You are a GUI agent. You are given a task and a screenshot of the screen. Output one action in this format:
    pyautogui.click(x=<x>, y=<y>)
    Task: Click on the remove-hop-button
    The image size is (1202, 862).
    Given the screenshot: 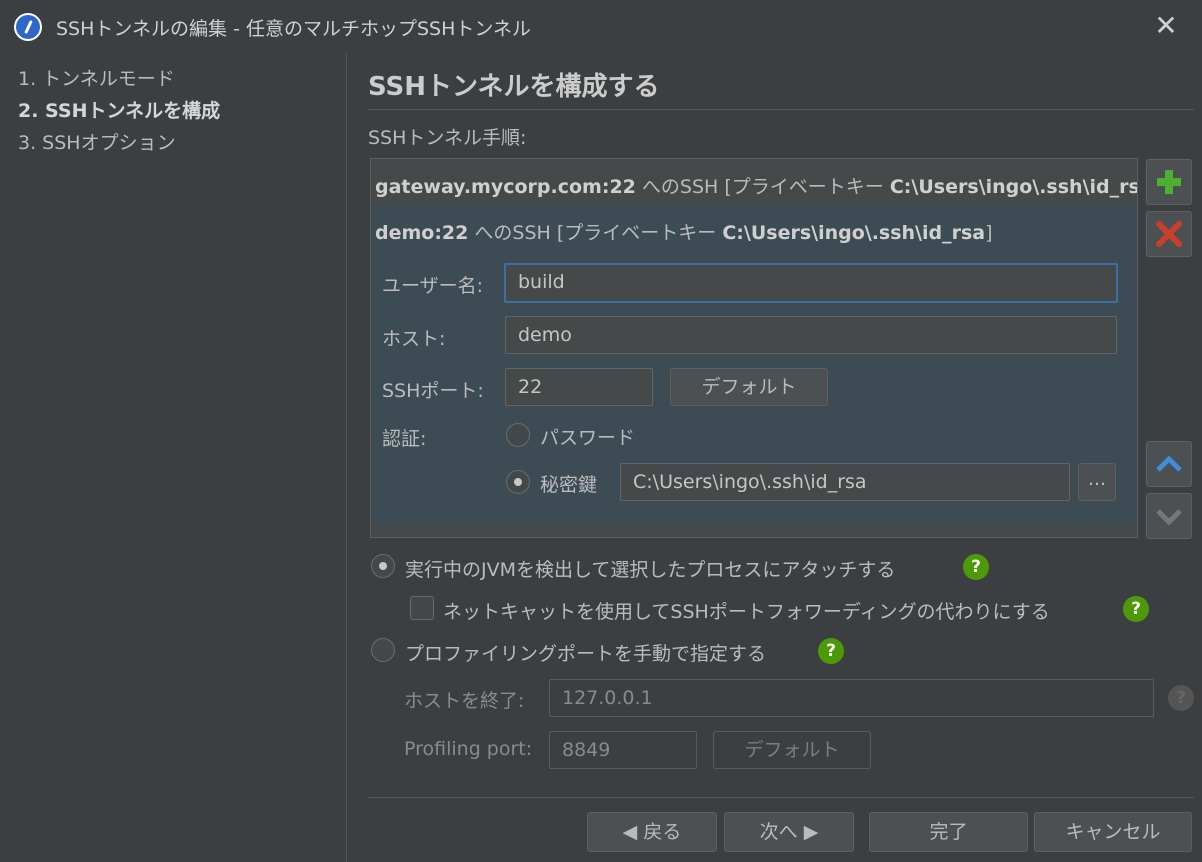 What is the action you would take?
    pyautogui.click(x=1169, y=234)
    